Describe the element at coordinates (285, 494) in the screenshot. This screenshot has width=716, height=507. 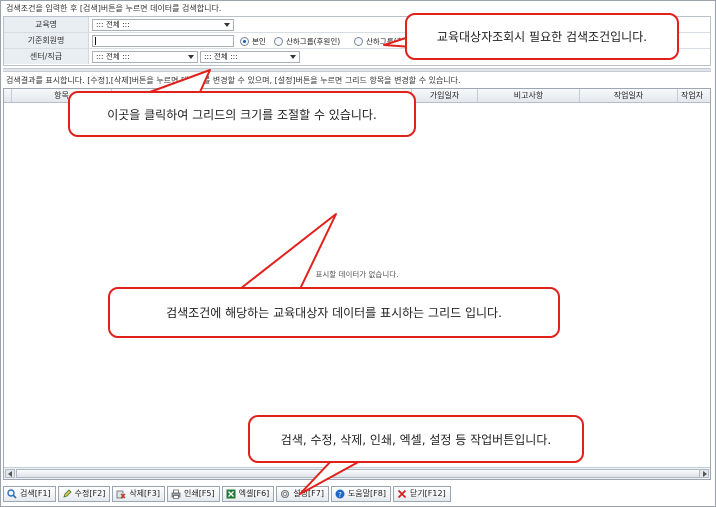
I see `settings-icon` at that location.